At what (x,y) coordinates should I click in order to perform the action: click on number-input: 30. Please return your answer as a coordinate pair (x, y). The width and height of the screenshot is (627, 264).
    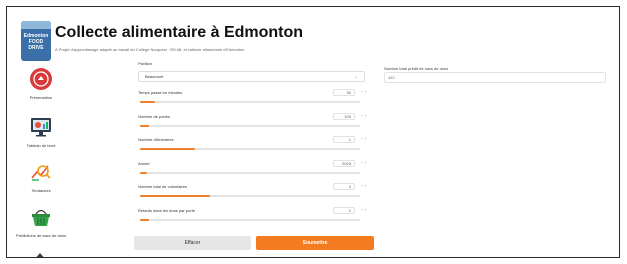
    Looking at the image, I should click on (344, 92).